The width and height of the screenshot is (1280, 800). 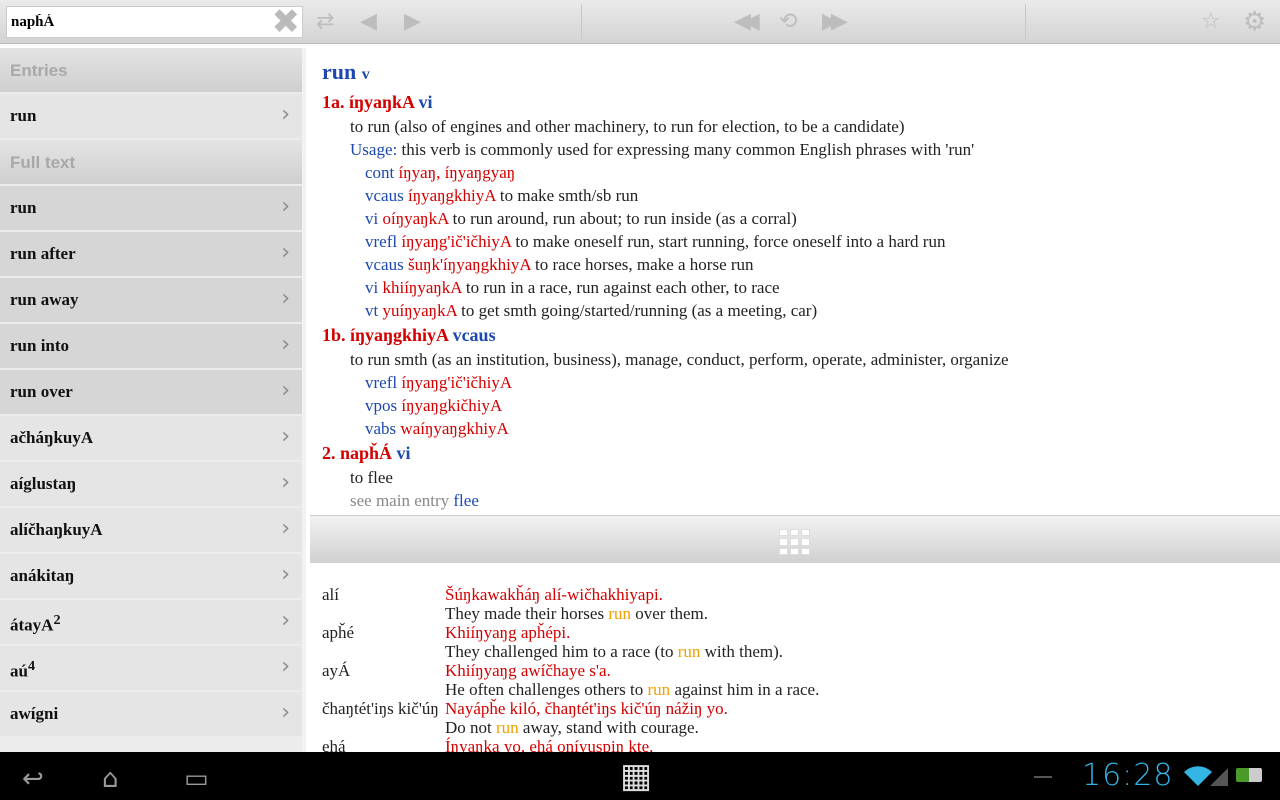 What do you see at coordinates (286, 22) in the screenshot?
I see `clear-search-icon: ✖` at bounding box center [286, 22].